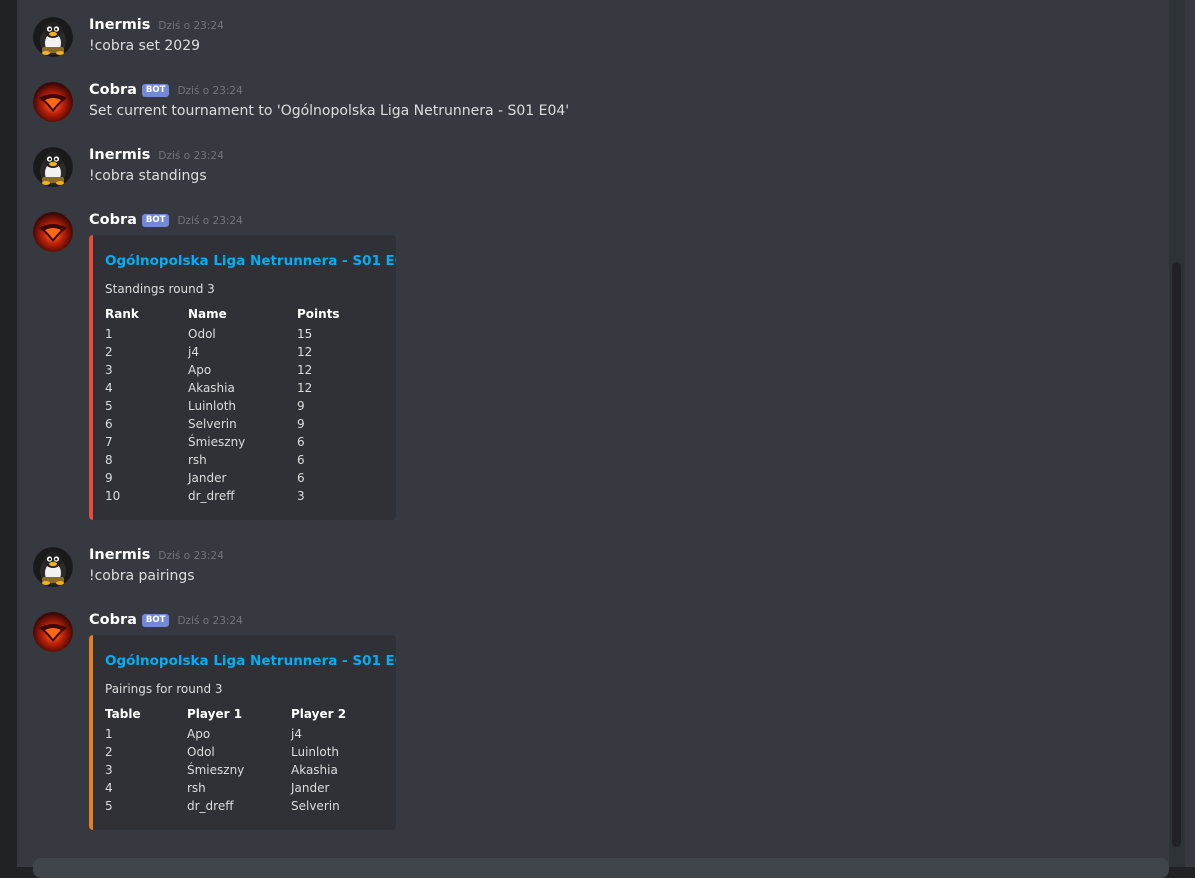 This screenshot has width=1195, height=878. What do you see at coordinates (305, 334) in the screenshot?
I see `table-cell: 15` at bounding box center [305, 334].